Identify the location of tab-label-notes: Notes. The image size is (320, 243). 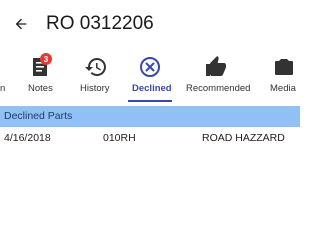
(40, 88).